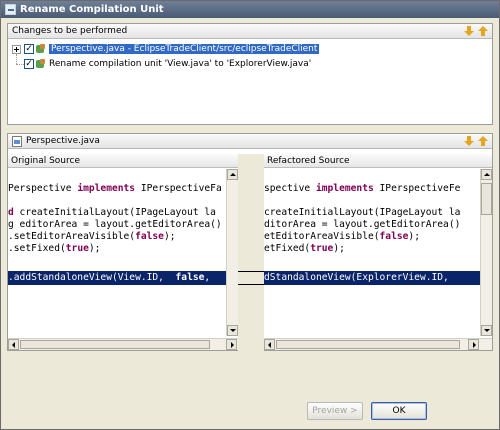 This screenshot has height=430, width=500. What do you see at coordinates (115, 188) in the screenshot?
I see `code-line: Perspective implements IPerspectiveFa` at bounding box center [115, 188].